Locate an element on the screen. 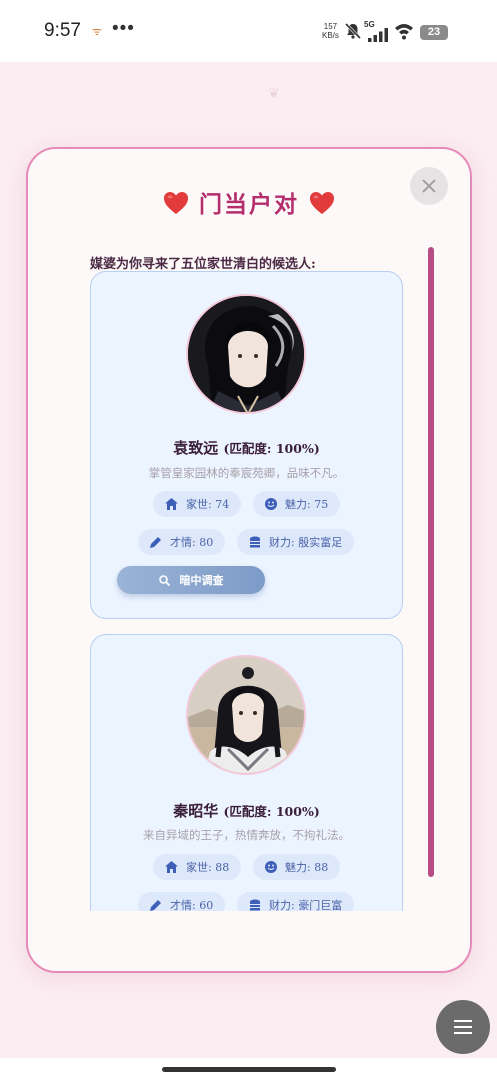 This screenshot has width=497, height=1080. stat-talent: 才情: 60 is located at coordinates (182, 901).